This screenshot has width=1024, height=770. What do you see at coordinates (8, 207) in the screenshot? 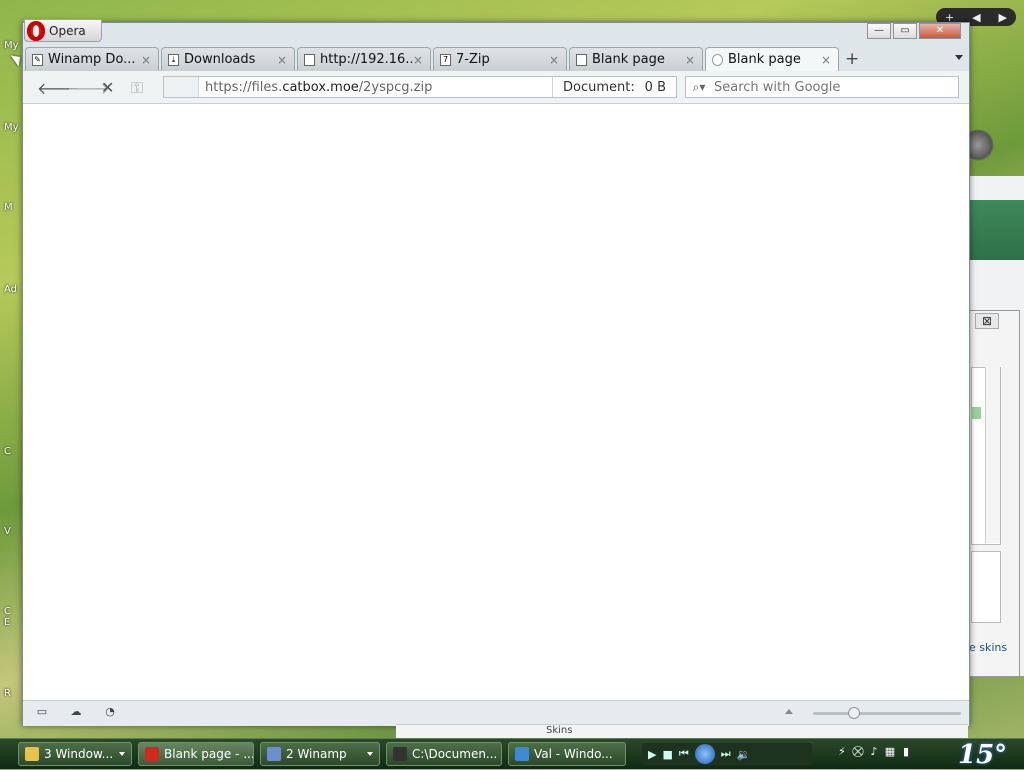
I see `desktop-icon-label: M` at bounding box center [8, 207].